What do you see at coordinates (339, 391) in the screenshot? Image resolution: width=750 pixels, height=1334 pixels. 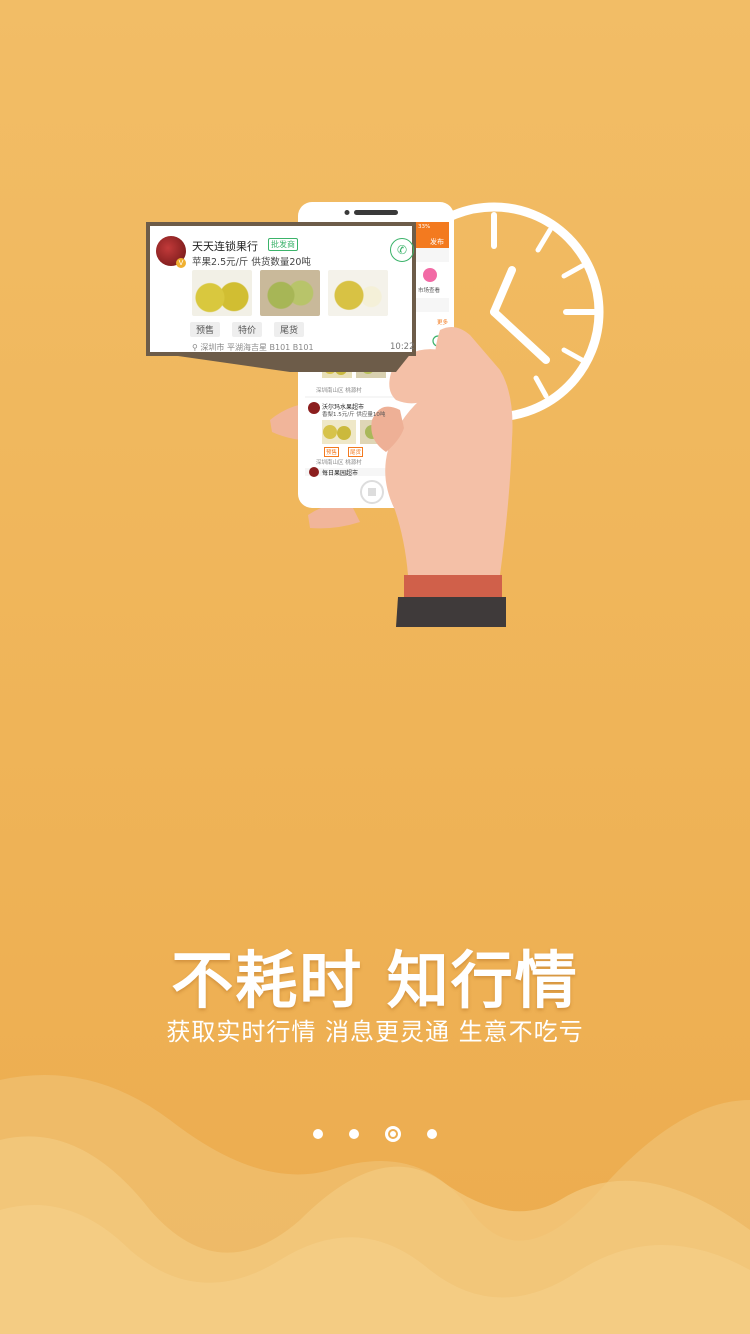 I see `phone-top-location: 深圳南山区 桃源村` at bounding box center [339, 391].